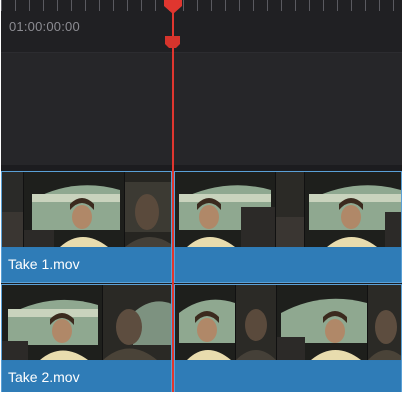  What do you see at coordinates (44, 26) in the screenshot?
I see `timecode-display: 01:00:00:00` at bounding box center [44, 26].